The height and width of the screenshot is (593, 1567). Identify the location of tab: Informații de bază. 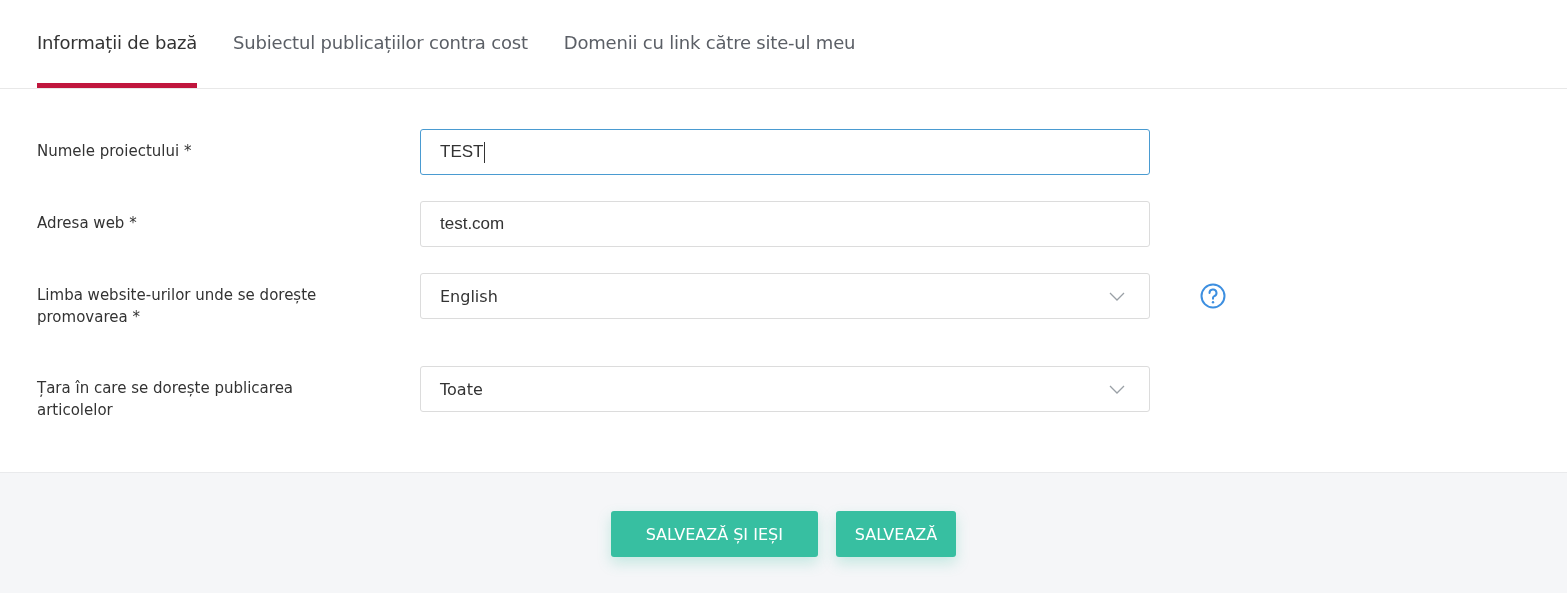
(117, 44).